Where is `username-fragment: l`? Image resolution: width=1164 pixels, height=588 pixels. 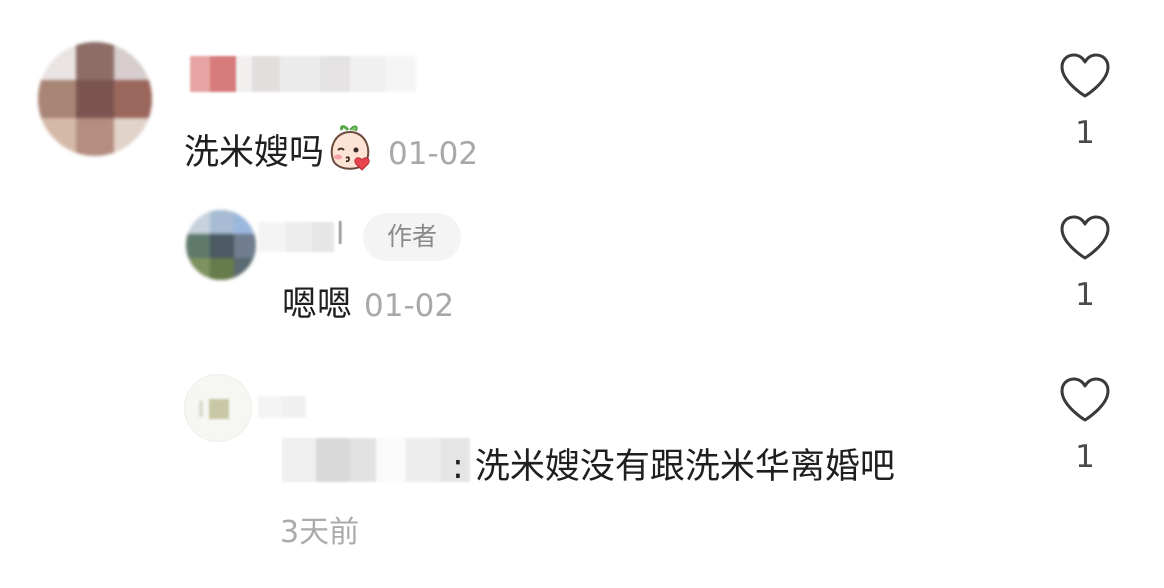
username-fragment: l is located at coordinates (340, 234).